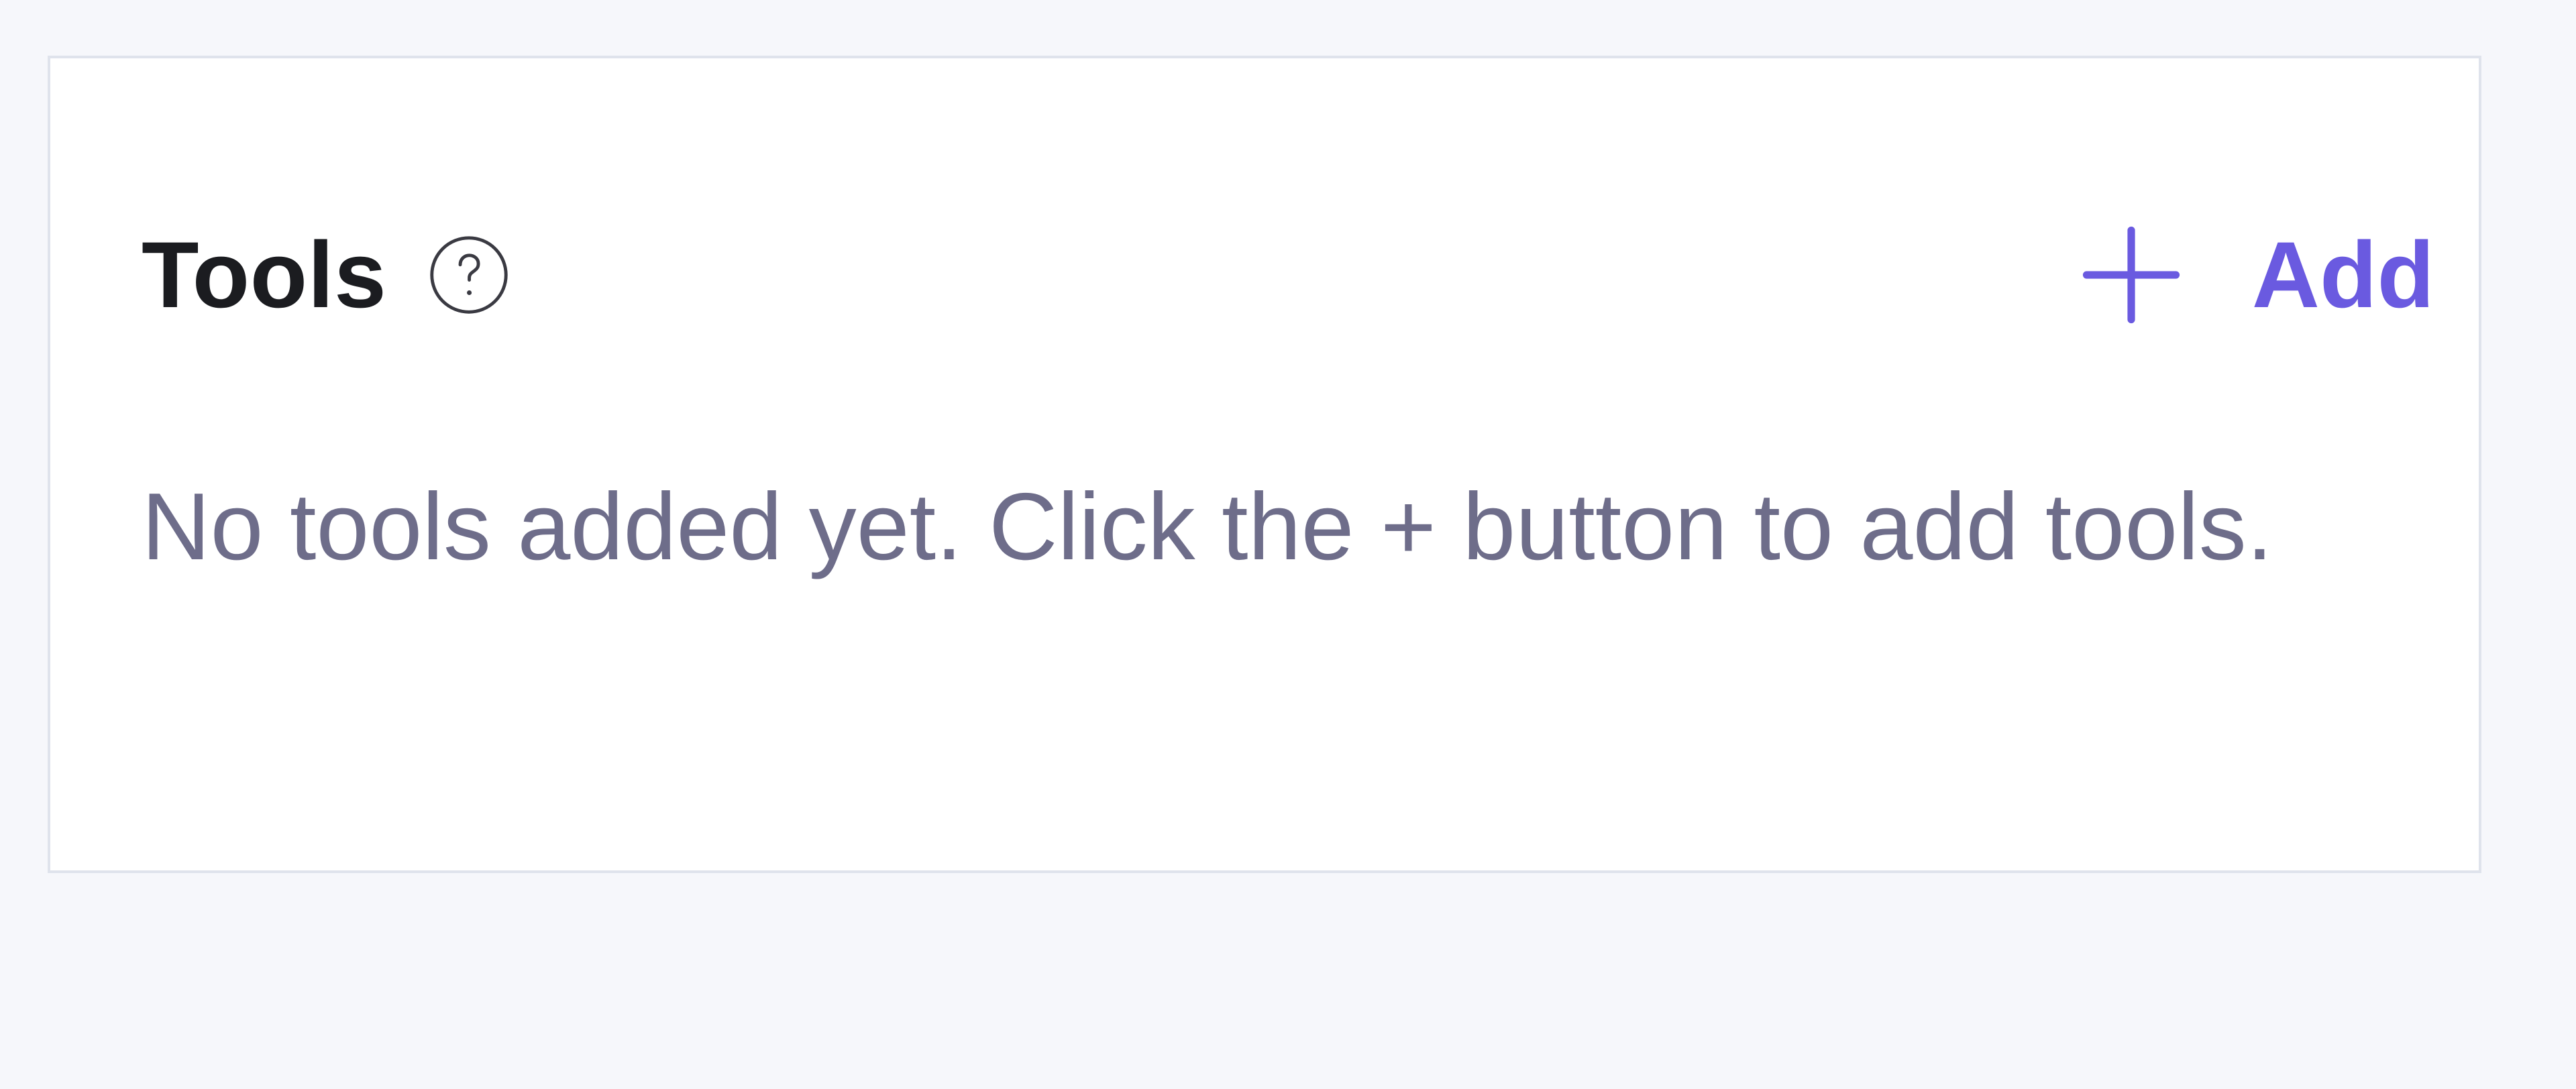 The image size is (2576, 1089). What do you see at coordinates (1288, 275) in the screenshot?
I see `tools-header: Tools Add` at bounding box center [1288, 275].